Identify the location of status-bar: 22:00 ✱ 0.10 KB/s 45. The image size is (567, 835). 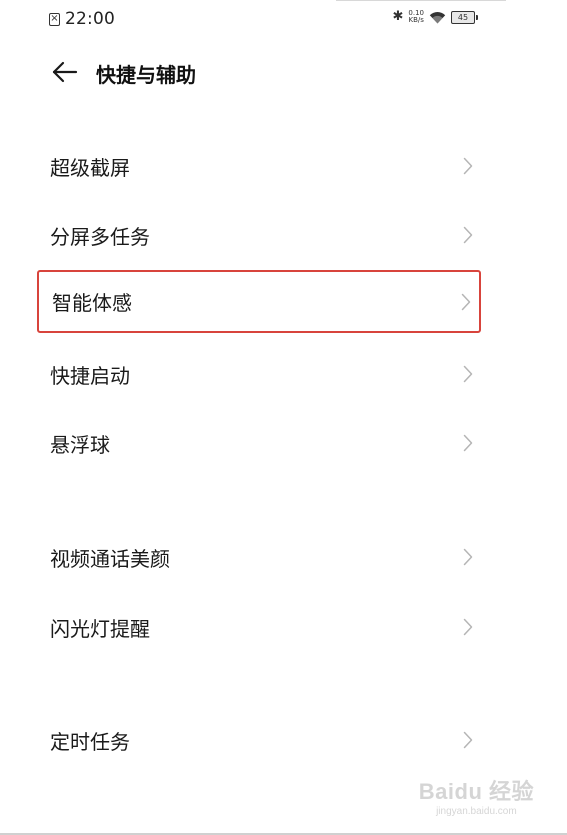
(283, 20).